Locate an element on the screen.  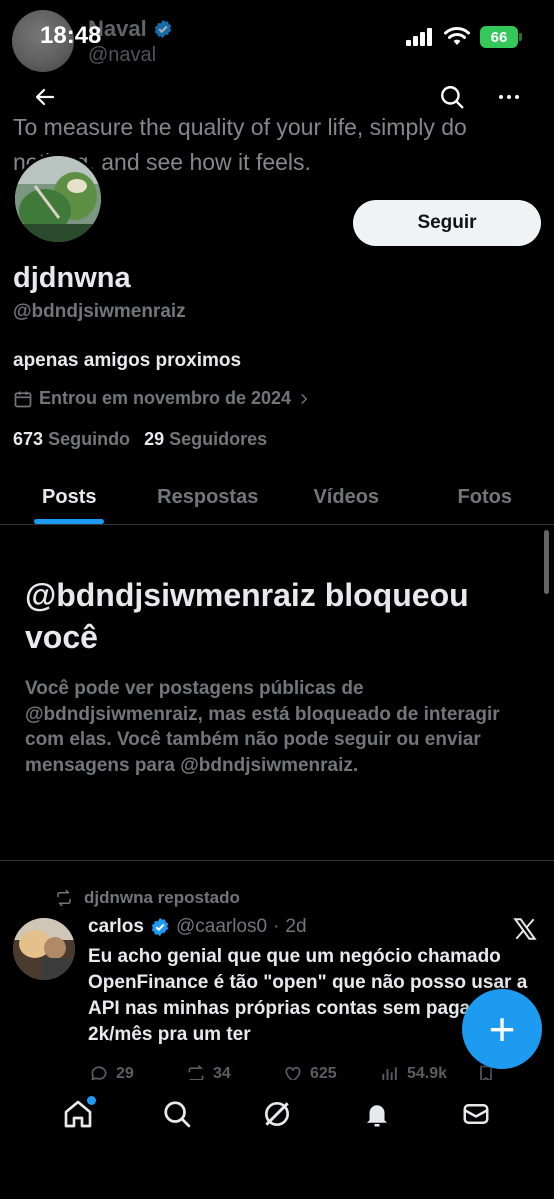
avatar is located at coordinates (58, 199).